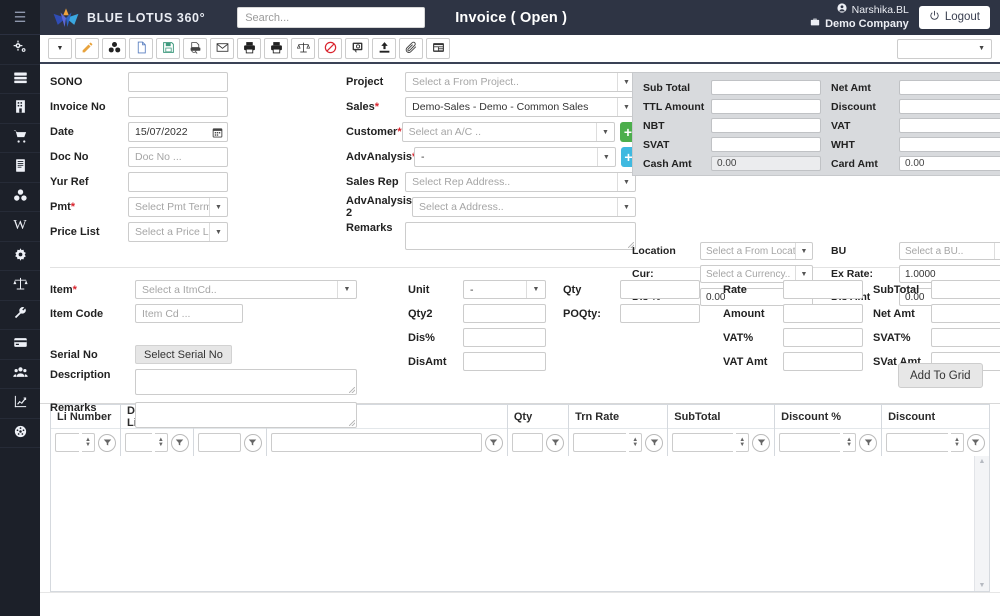 The height and width of the screenshot is (616, 1000). Describe the element at coordinates (703, 442) in the screenshot. I see `subtotal-filter-input` at that location.